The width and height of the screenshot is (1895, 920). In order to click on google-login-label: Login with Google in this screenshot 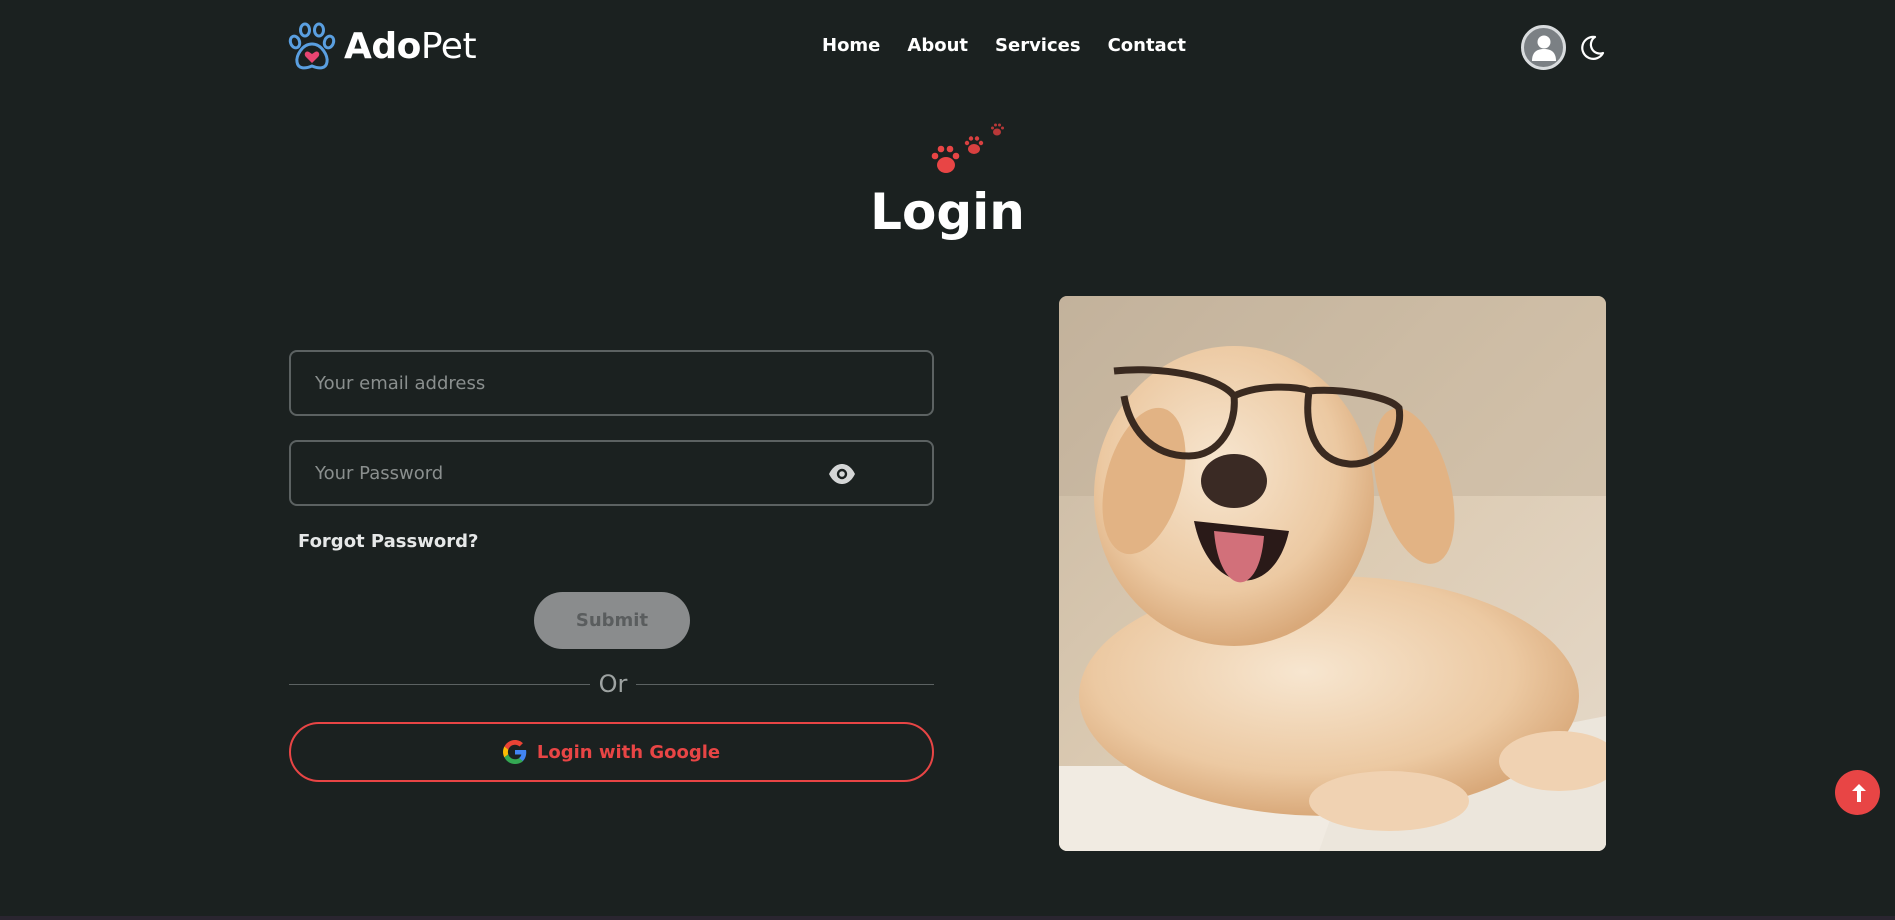, I will do `click(628, 752)`.